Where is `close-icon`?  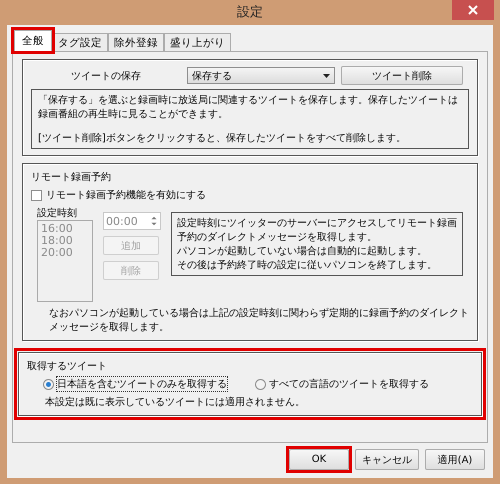 close-icon is located at coordinates (473, 10).